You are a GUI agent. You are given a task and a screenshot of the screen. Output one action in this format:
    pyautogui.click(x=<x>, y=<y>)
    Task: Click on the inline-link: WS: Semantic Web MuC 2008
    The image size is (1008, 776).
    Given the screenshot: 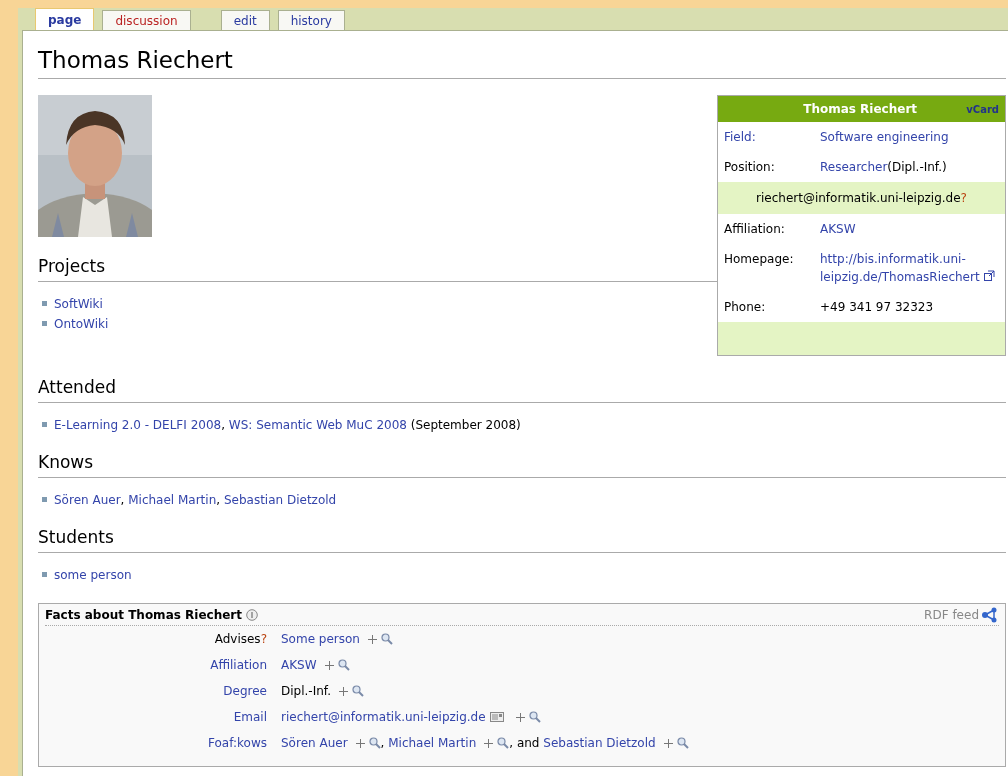 What is the action you would take?
    pyautogui.click(x=317, y=425)
    